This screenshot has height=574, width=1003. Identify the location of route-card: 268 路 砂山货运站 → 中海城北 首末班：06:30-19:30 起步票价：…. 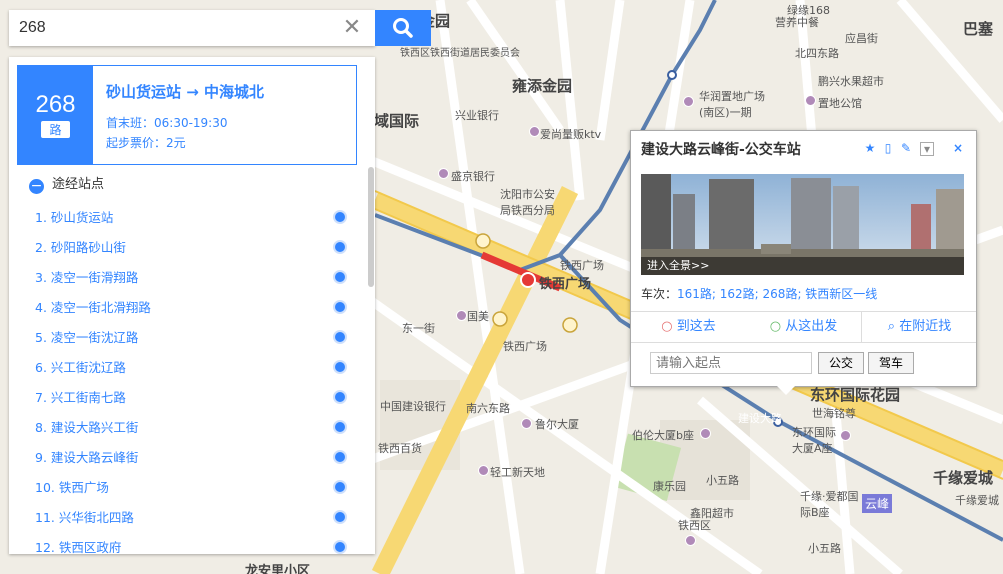
(187, 115).